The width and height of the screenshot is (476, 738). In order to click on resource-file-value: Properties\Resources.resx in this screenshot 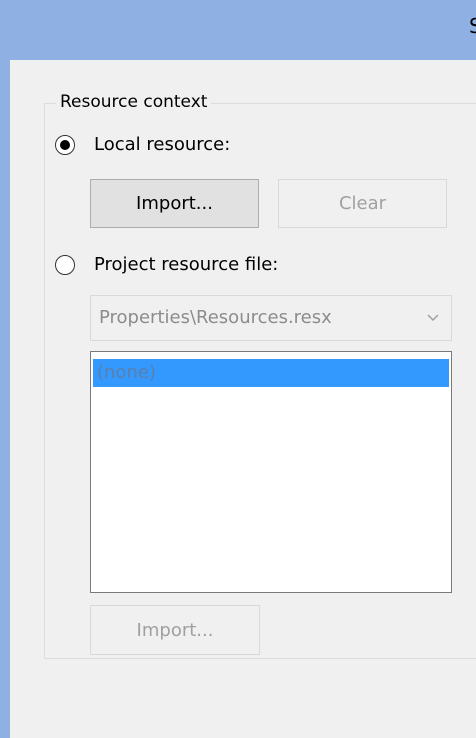, I will do `click(215, 317)`.